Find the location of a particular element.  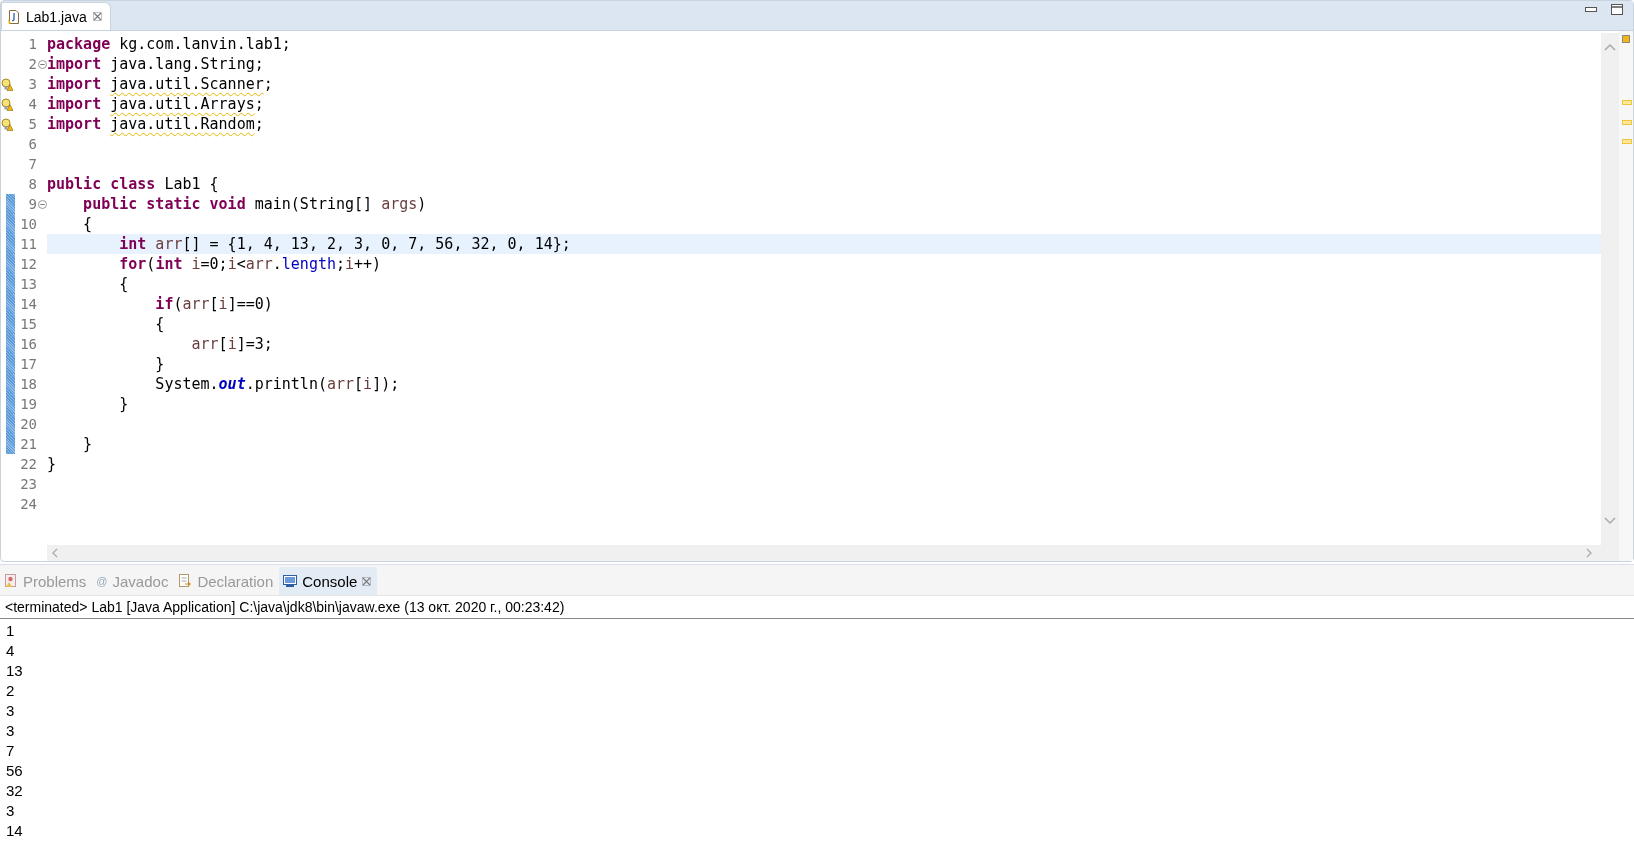

line-number: 8 is located at coordinates (32, 184).